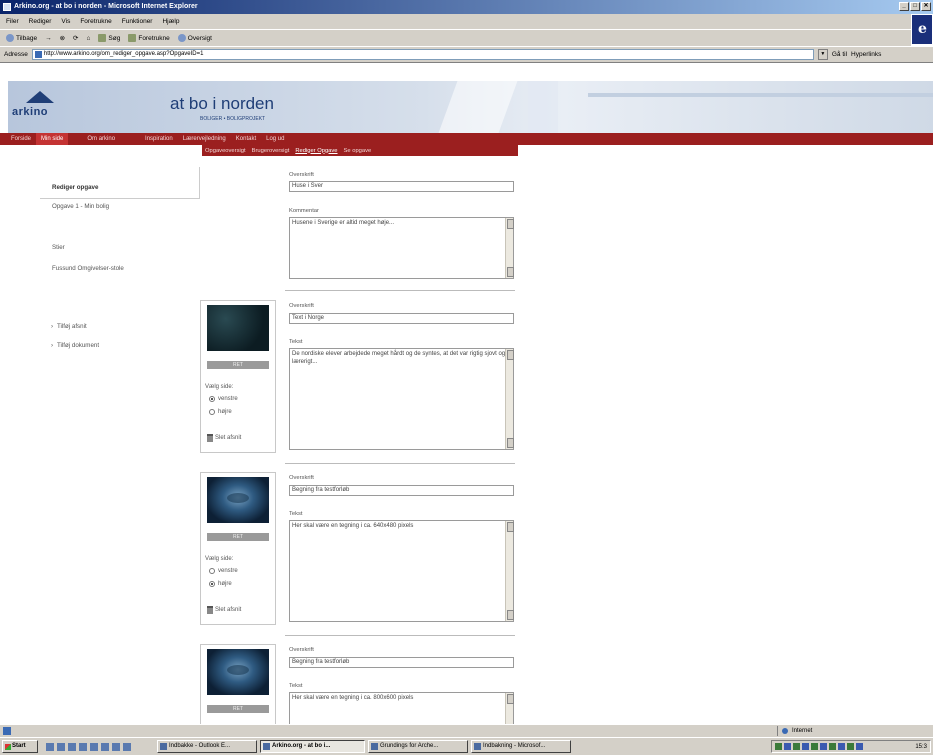  Describe the element at coordinates (204, 139) in the screenshot. I see `nav-laerervejledning: Lærervejledning` at that location.